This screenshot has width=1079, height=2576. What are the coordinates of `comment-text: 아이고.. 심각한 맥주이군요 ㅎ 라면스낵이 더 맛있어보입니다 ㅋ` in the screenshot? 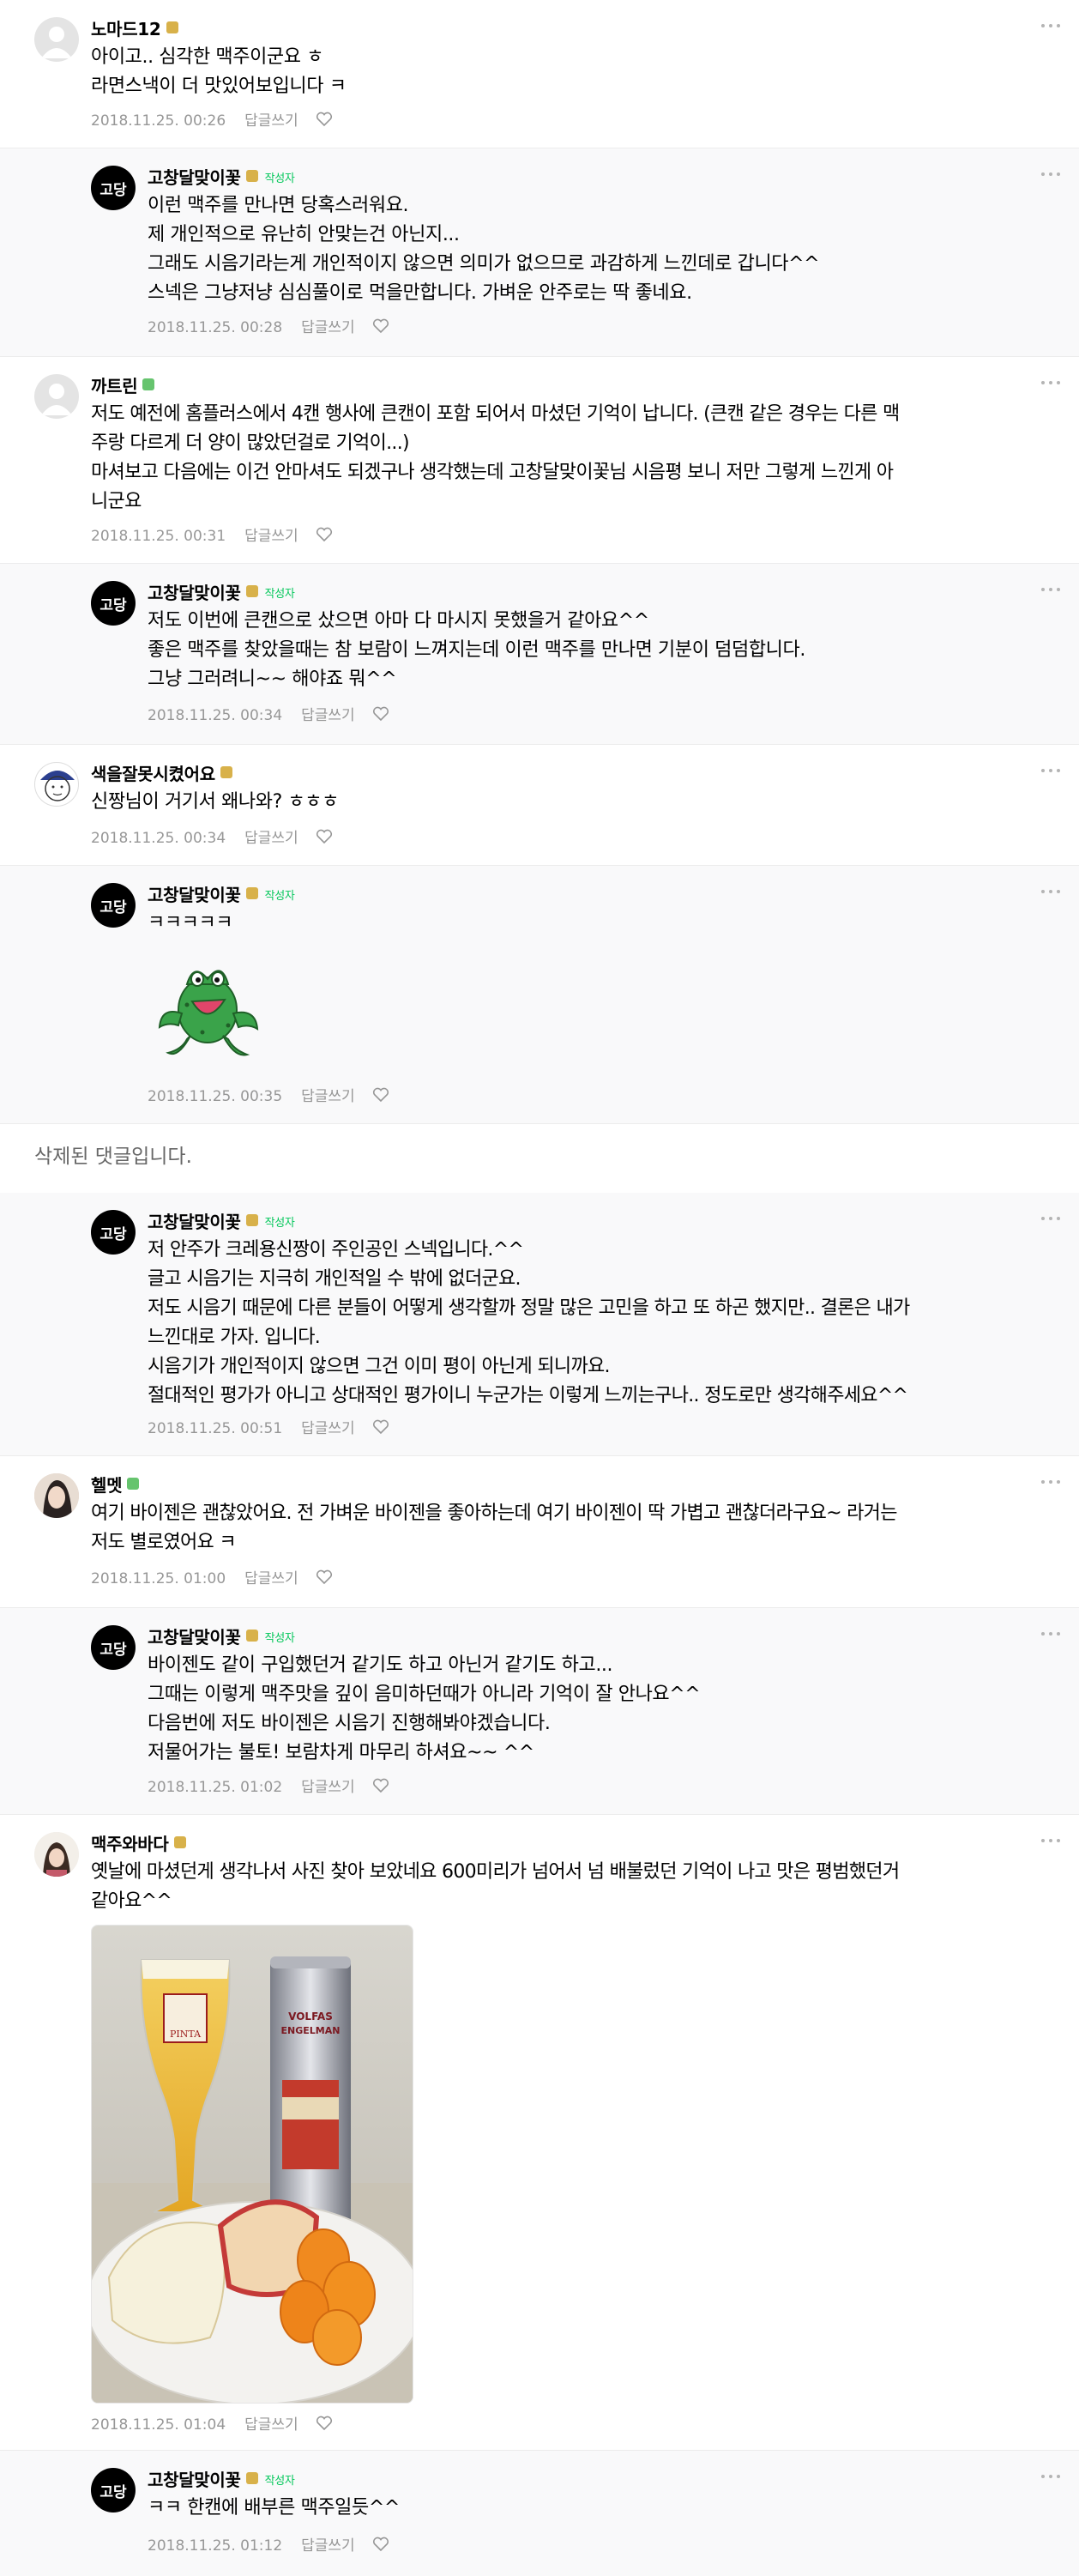 It's located at (219, 71).